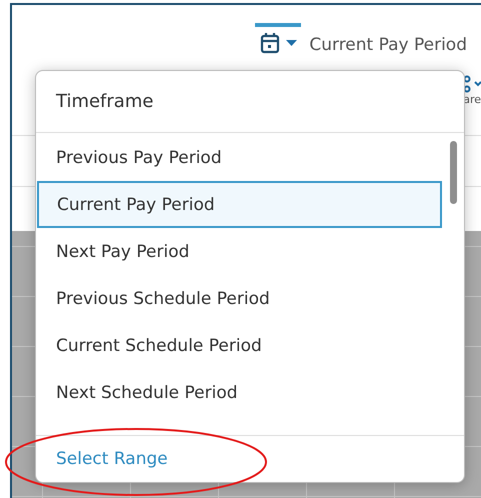  I want to click on timeframe-option: Previous Pay Period, so click(239, 157).